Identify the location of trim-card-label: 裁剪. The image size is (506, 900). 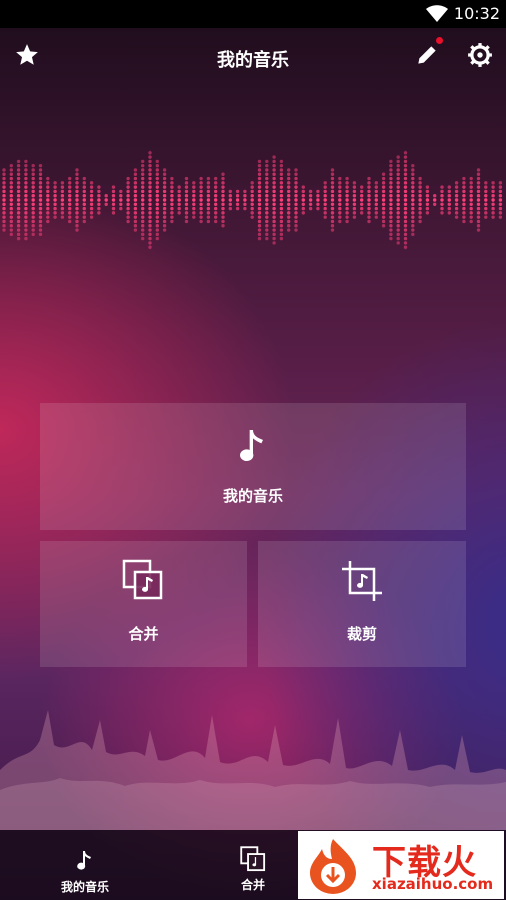
(361, 634).